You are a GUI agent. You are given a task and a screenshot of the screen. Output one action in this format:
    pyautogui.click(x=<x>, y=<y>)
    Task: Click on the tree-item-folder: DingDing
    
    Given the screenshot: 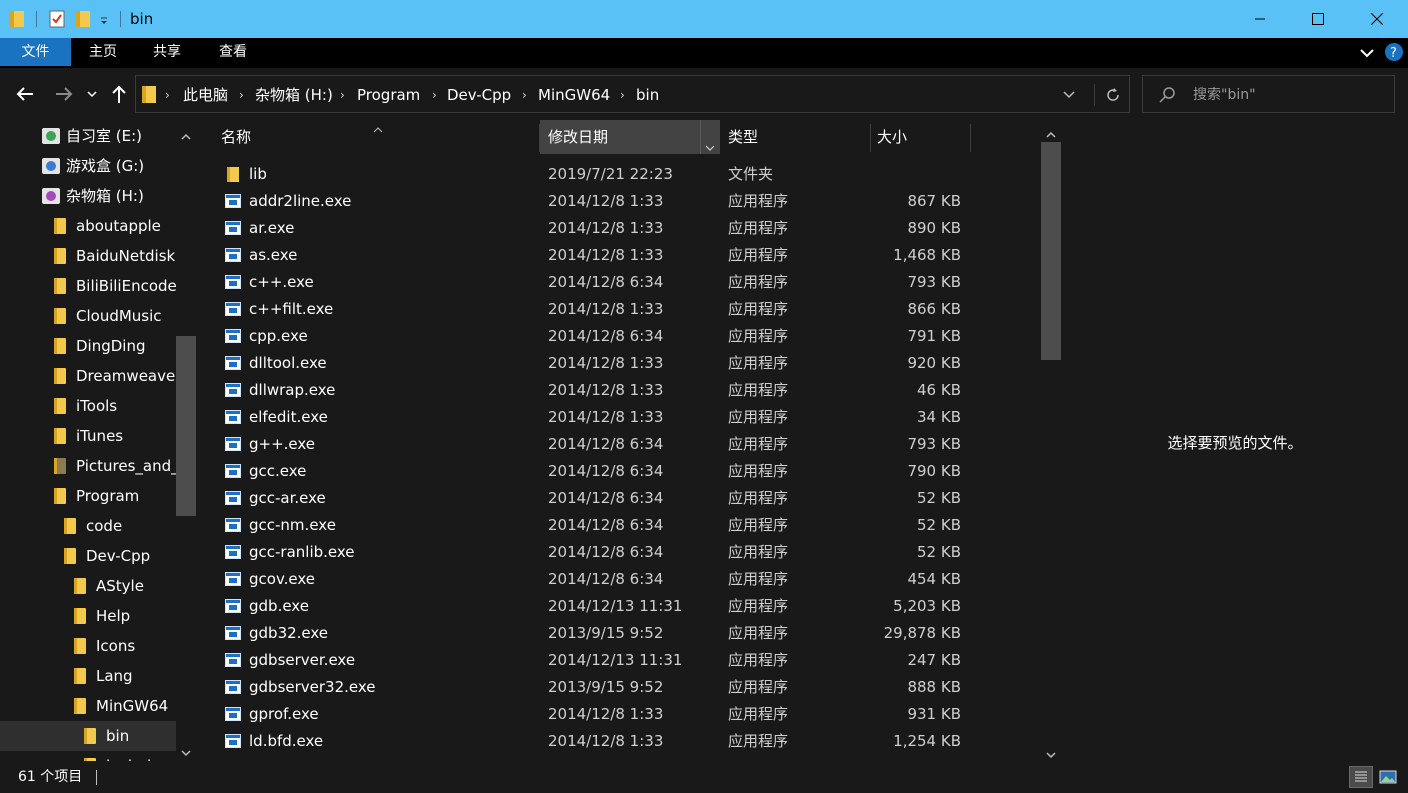 What is the action you would take?
    pyautogui.click(x=88, y=346)
    